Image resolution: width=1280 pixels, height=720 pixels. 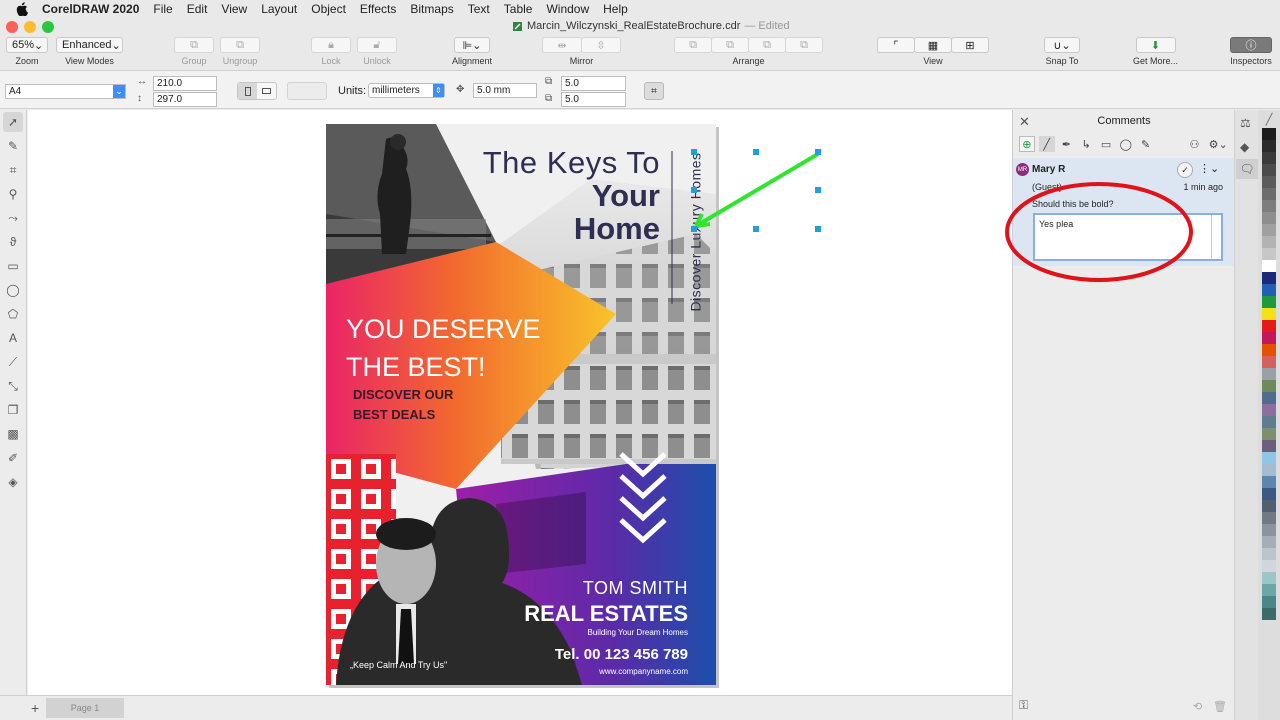 What do you see at coordinates (593, 83) in the screenshot?
I see `duplicate-x-input: 5.0` at bounding box center [593, 83].